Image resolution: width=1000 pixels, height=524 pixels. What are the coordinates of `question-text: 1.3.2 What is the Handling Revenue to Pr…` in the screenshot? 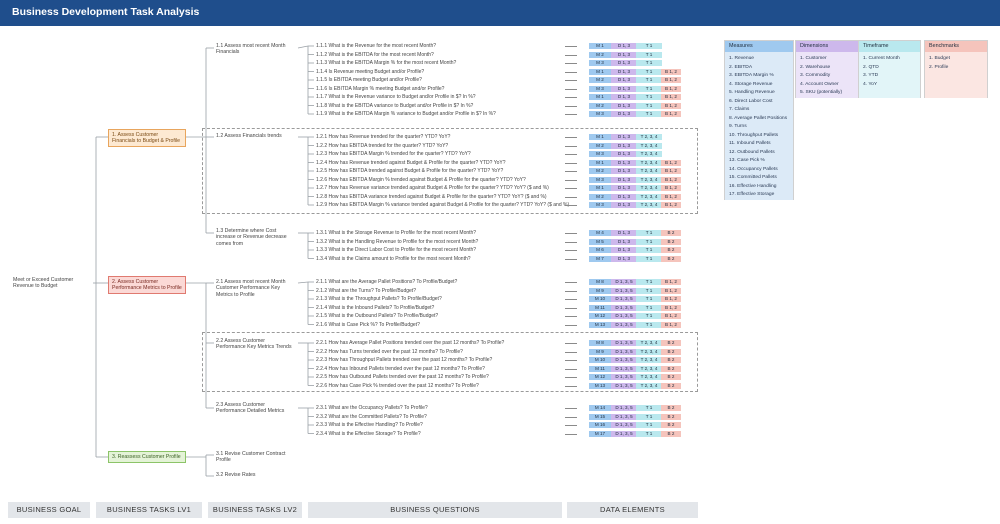 It's located at (397, 241).